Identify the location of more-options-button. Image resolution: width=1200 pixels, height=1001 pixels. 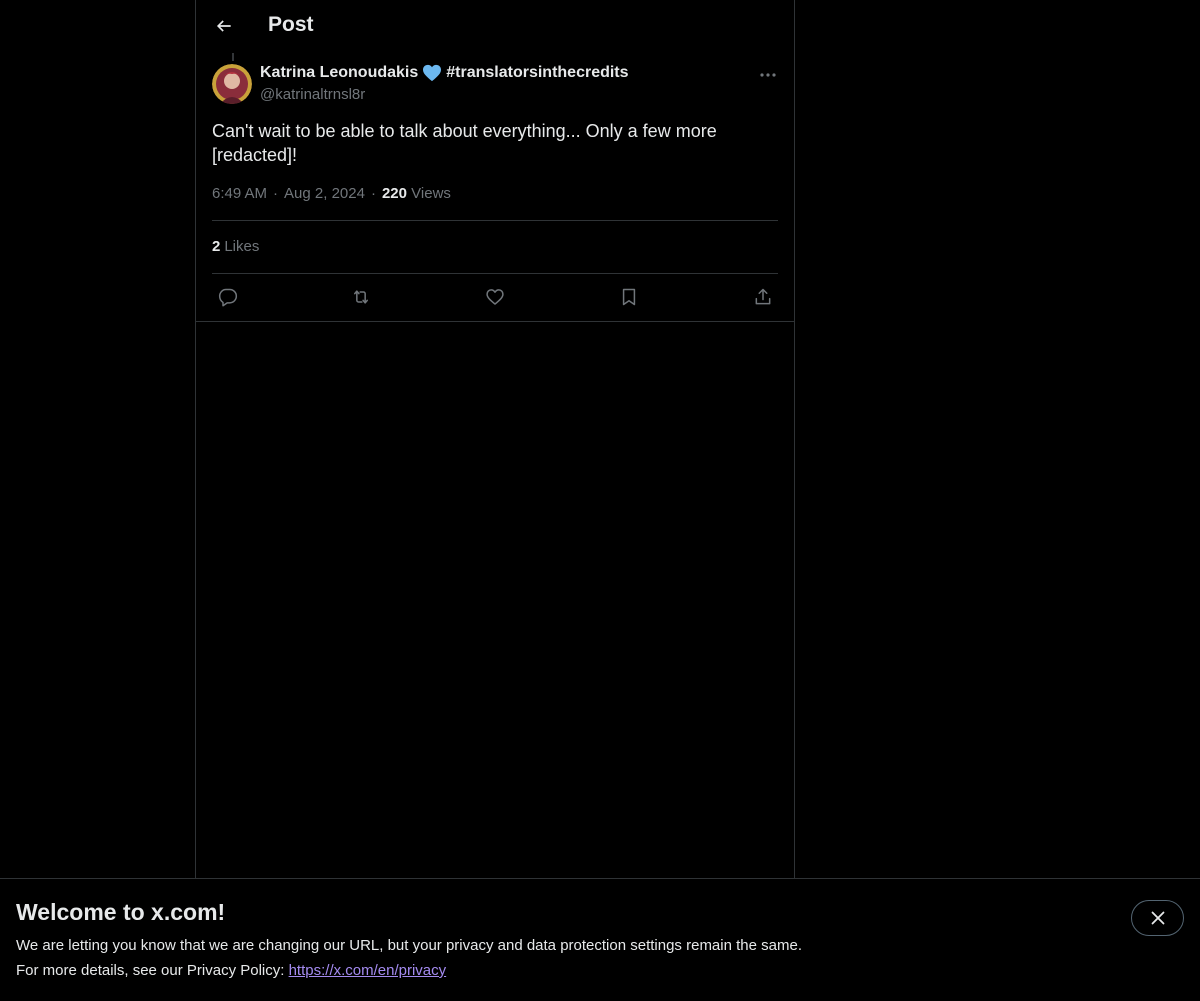
(768, 75).